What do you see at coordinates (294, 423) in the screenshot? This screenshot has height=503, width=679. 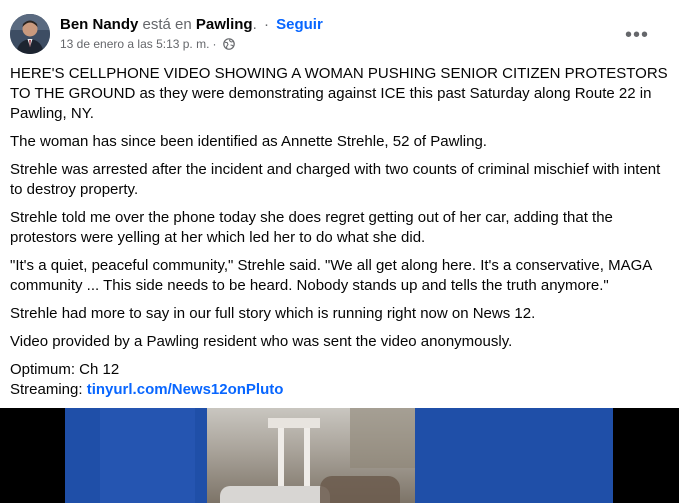 I see `video-scene-roof` at bounding box center [294, 423].